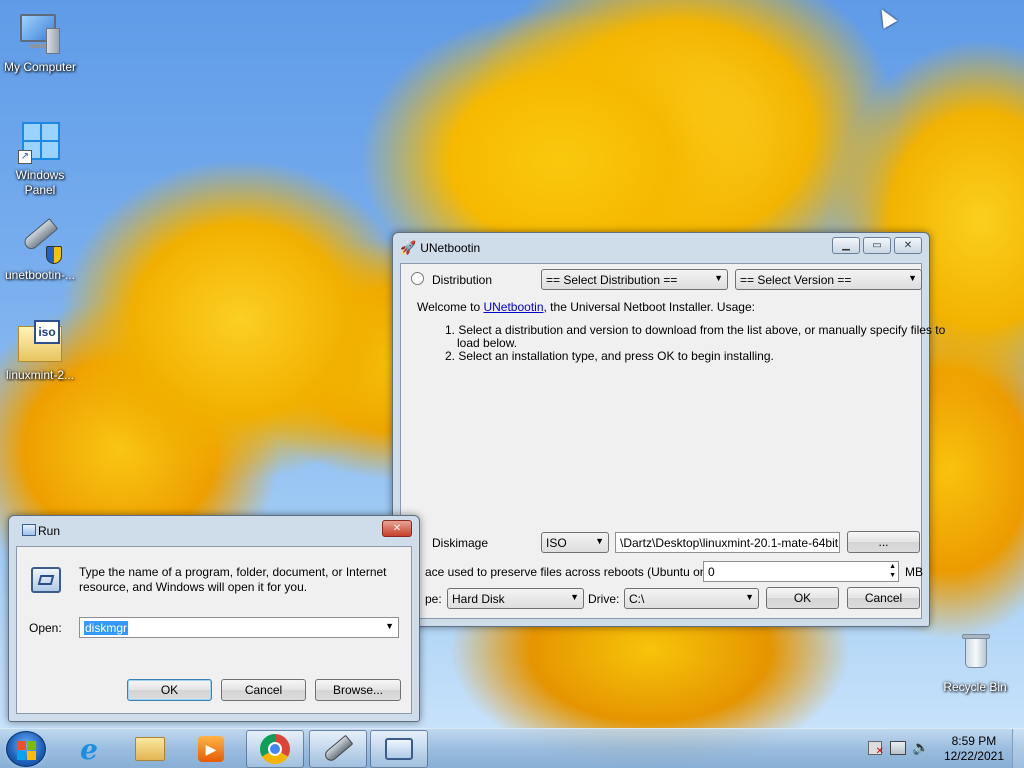 This screenshot has width=1024, height=768. I want to click on persistence-unit: MB, so click(914, 572).